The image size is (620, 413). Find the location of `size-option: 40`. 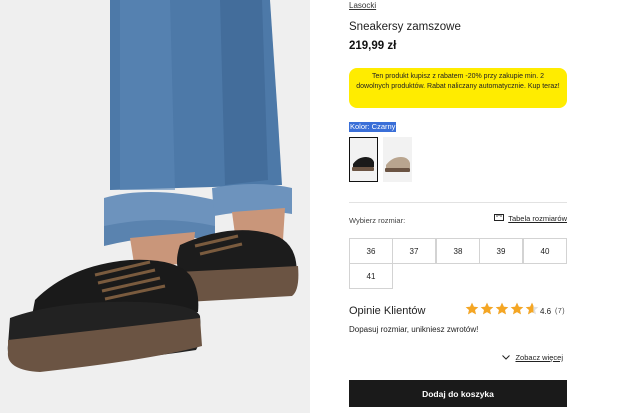

size-option: 40 is located at coordinates (545, 251).